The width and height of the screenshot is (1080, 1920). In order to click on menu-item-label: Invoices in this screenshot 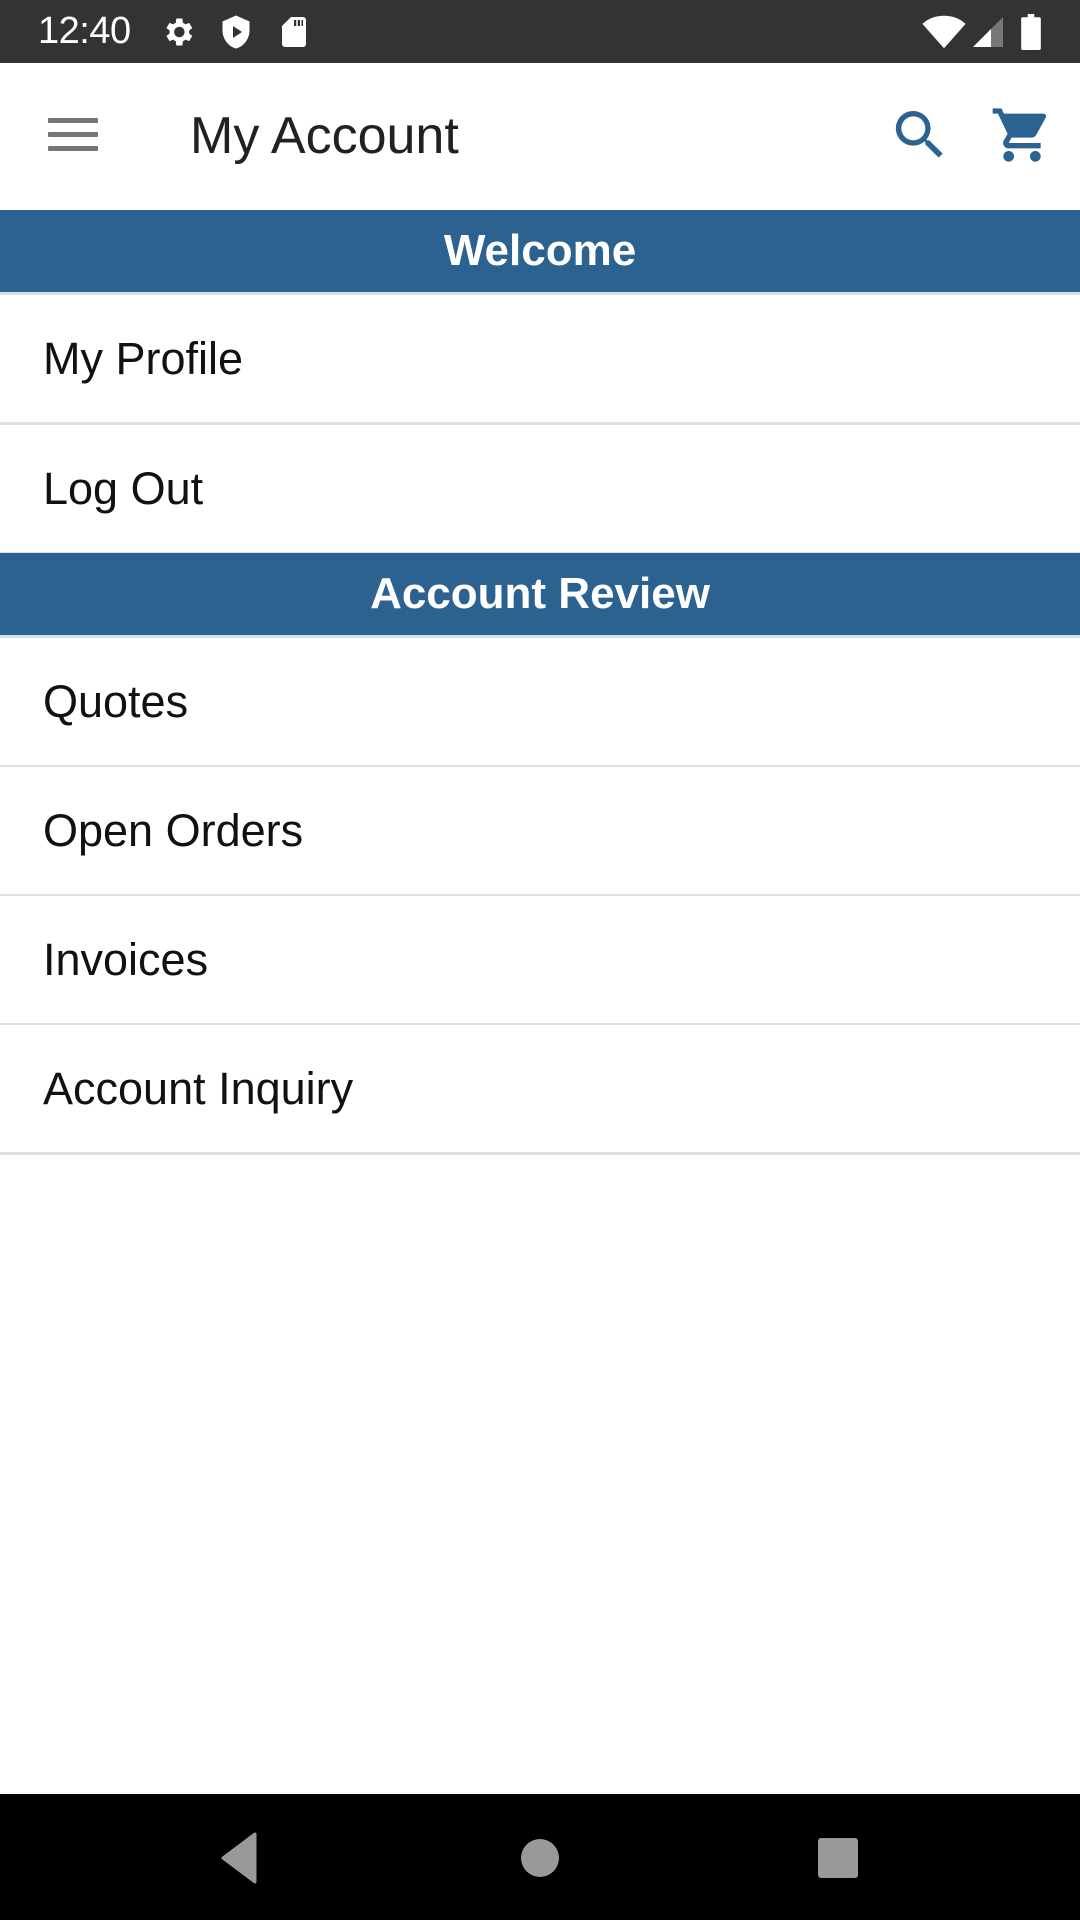, I will do `click(126, 959)`.